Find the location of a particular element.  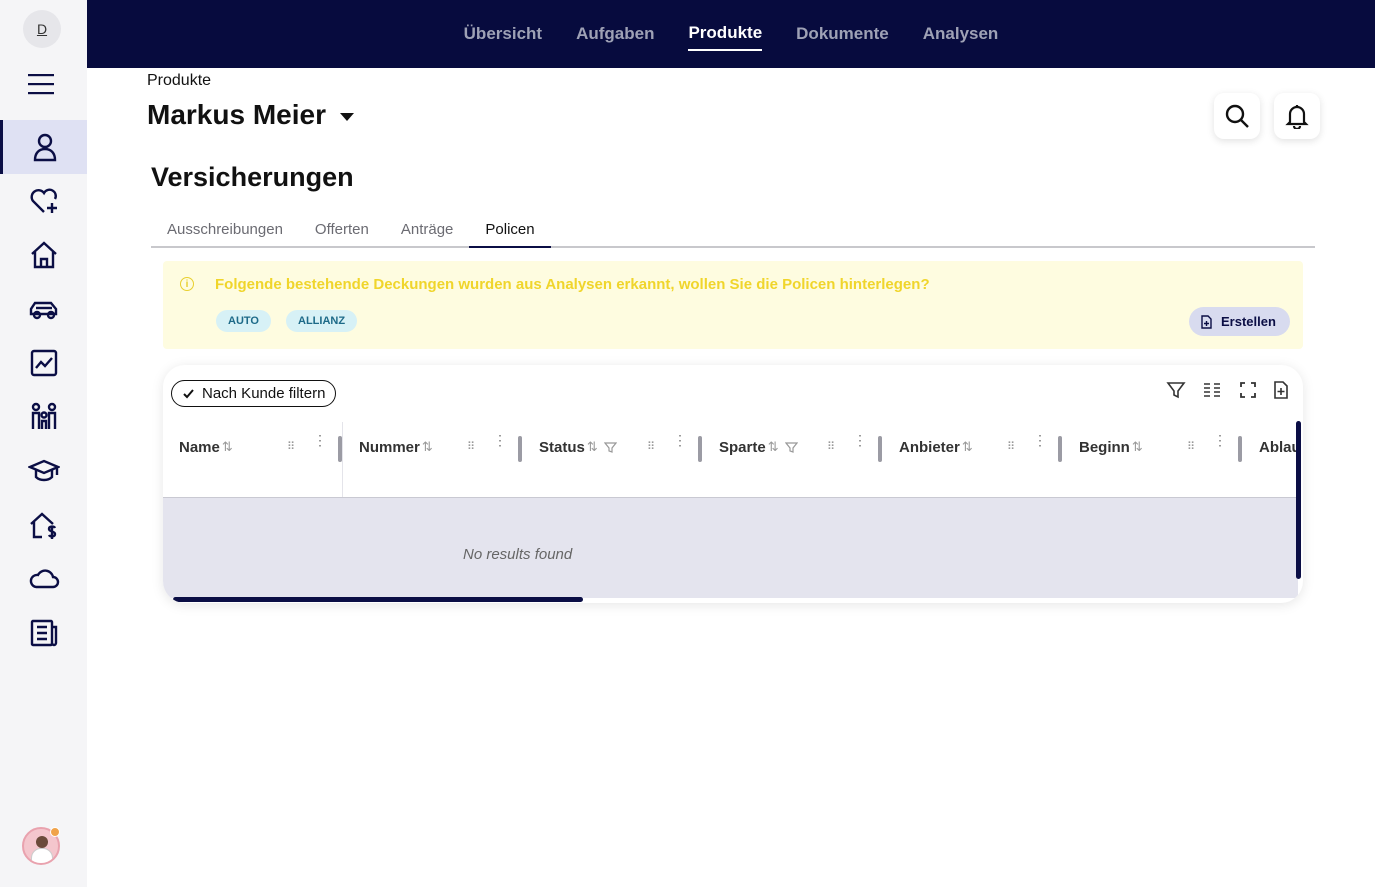

column-header-ablauf: Ablau is located at coordinates (1280, 447).